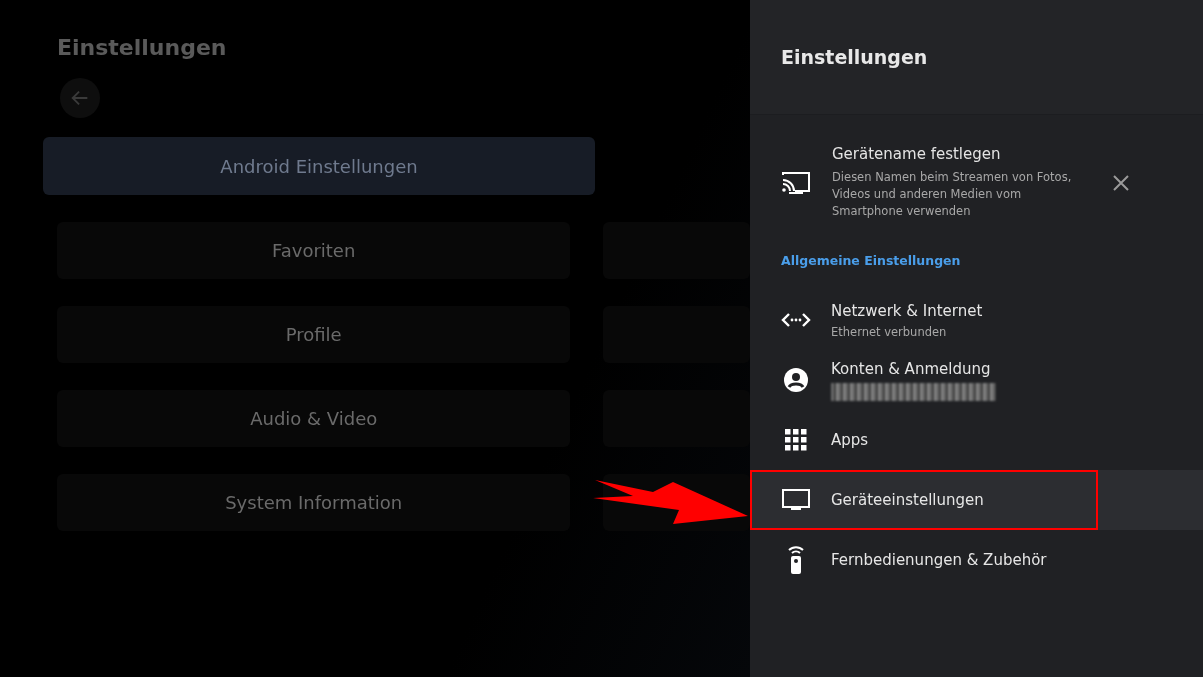 Image resolution: width=1203 pixels, height=677 pixels. What do you see at coordinates (854, 57) in the screenshot?
I see `panel-title: Einstellungen` at bounding box center [854, 57].